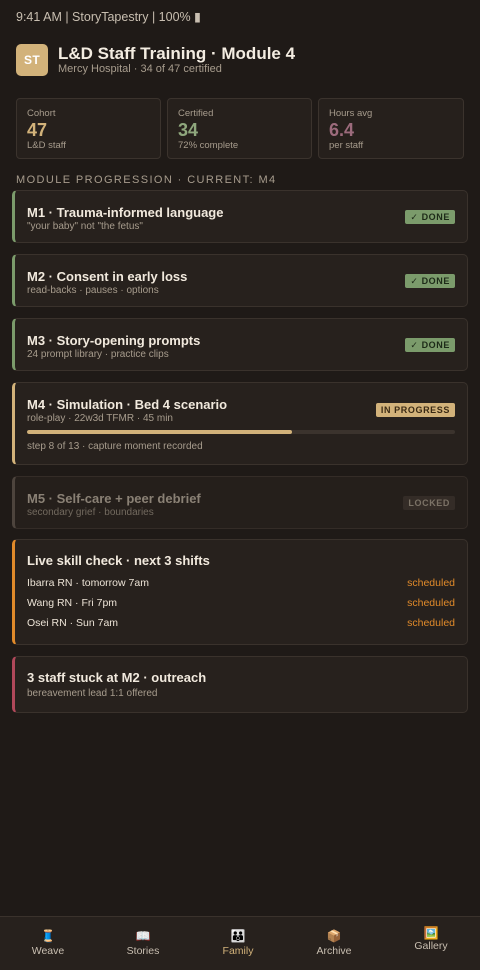 This screenshot has height=970, width=480. What do you see at coordinates (391, 128) in the screenshot?
I see `stat-card-hours: Hours avg 6.4 per staff` at bounding box center [391, 128].